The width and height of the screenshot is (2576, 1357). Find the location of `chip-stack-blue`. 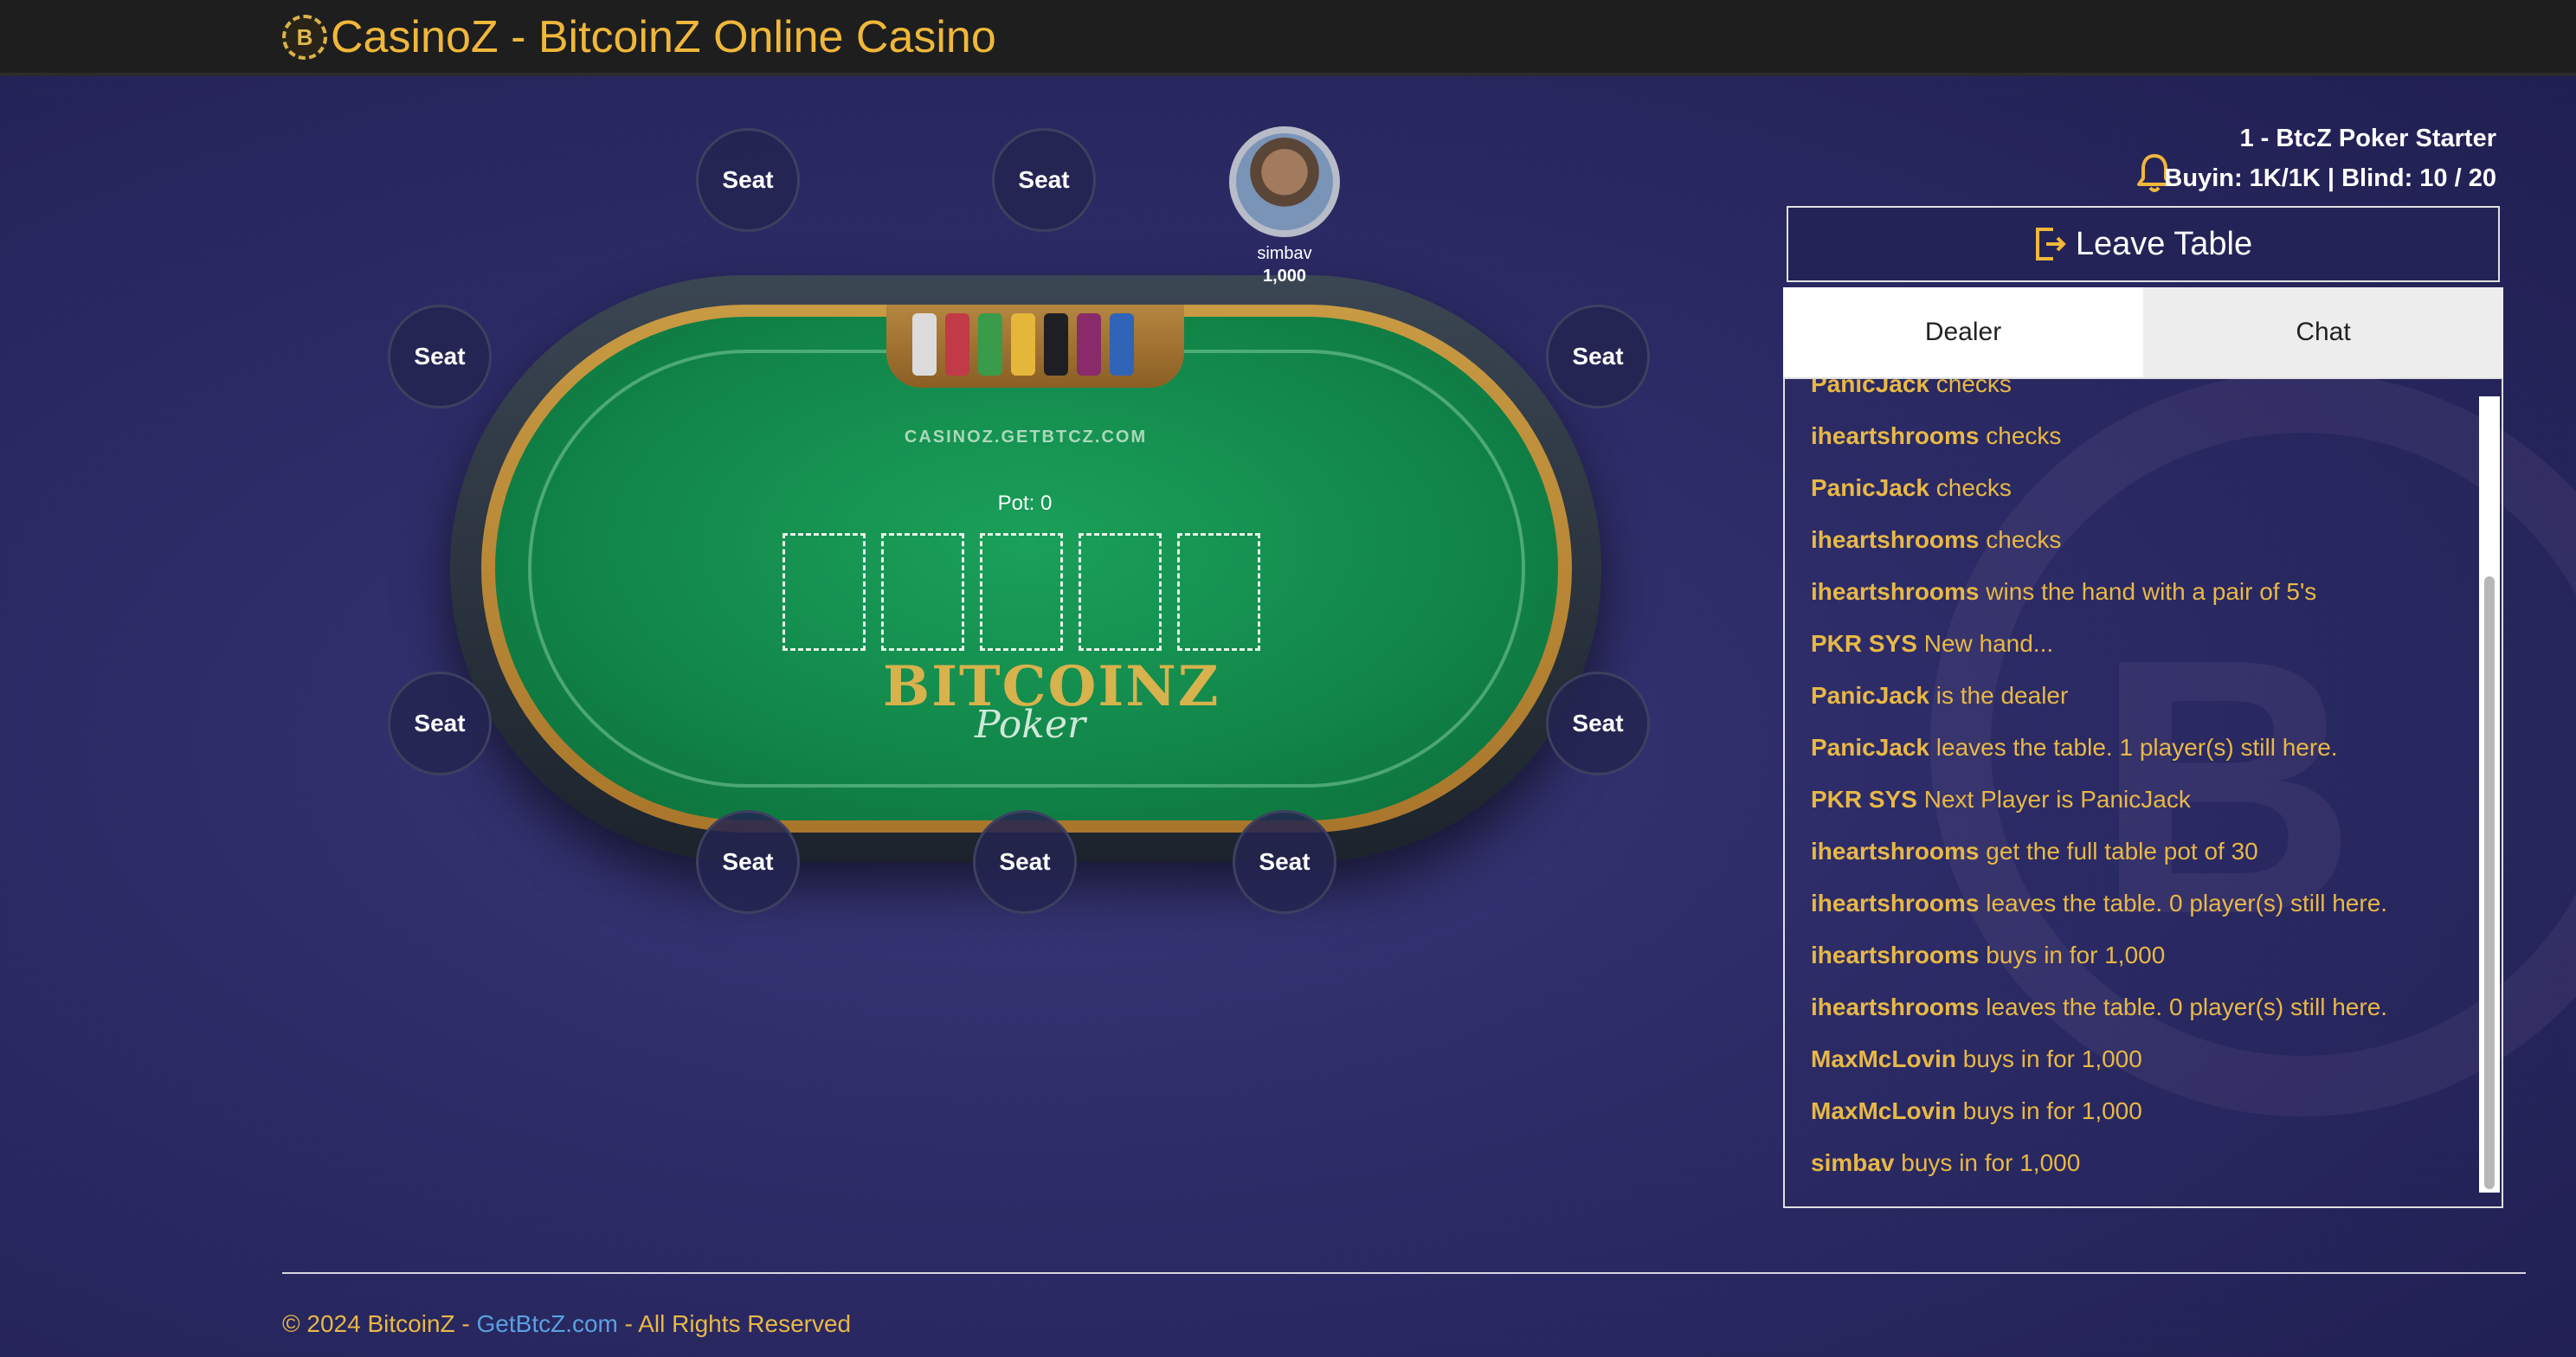

chip-stack-blue is located at coordinates (1122, 344).